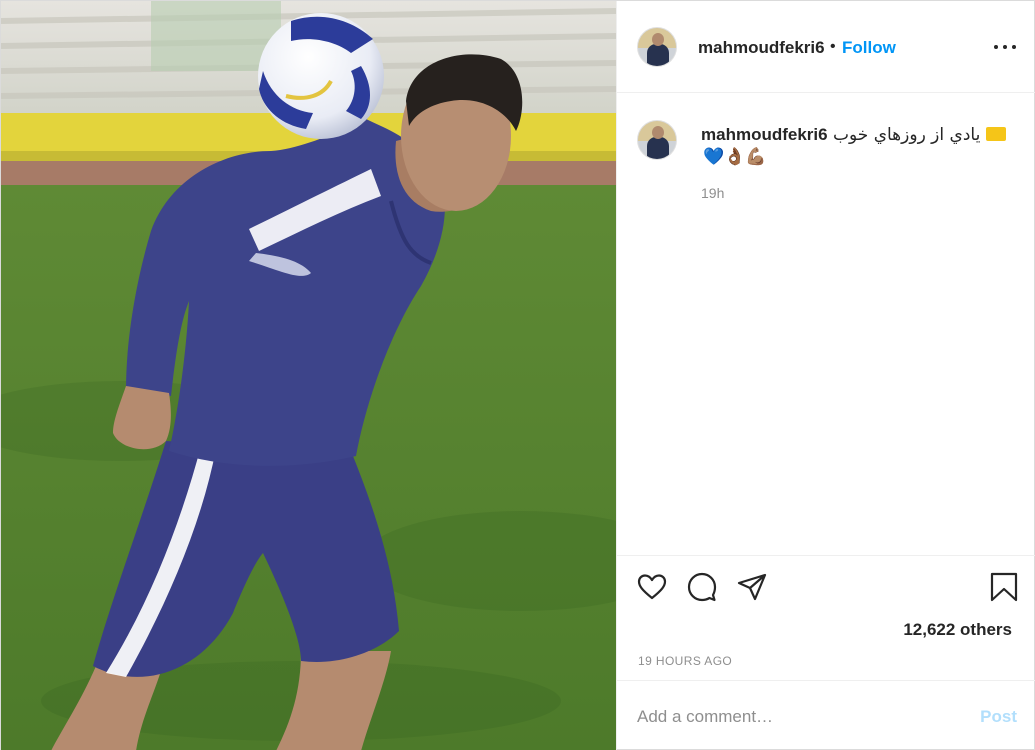 The image size is (1035, 750). What do you see at coordinates (995, 134) in the screenshot?
I see `crown-emoji-icon` at bounding box center [995, 134].